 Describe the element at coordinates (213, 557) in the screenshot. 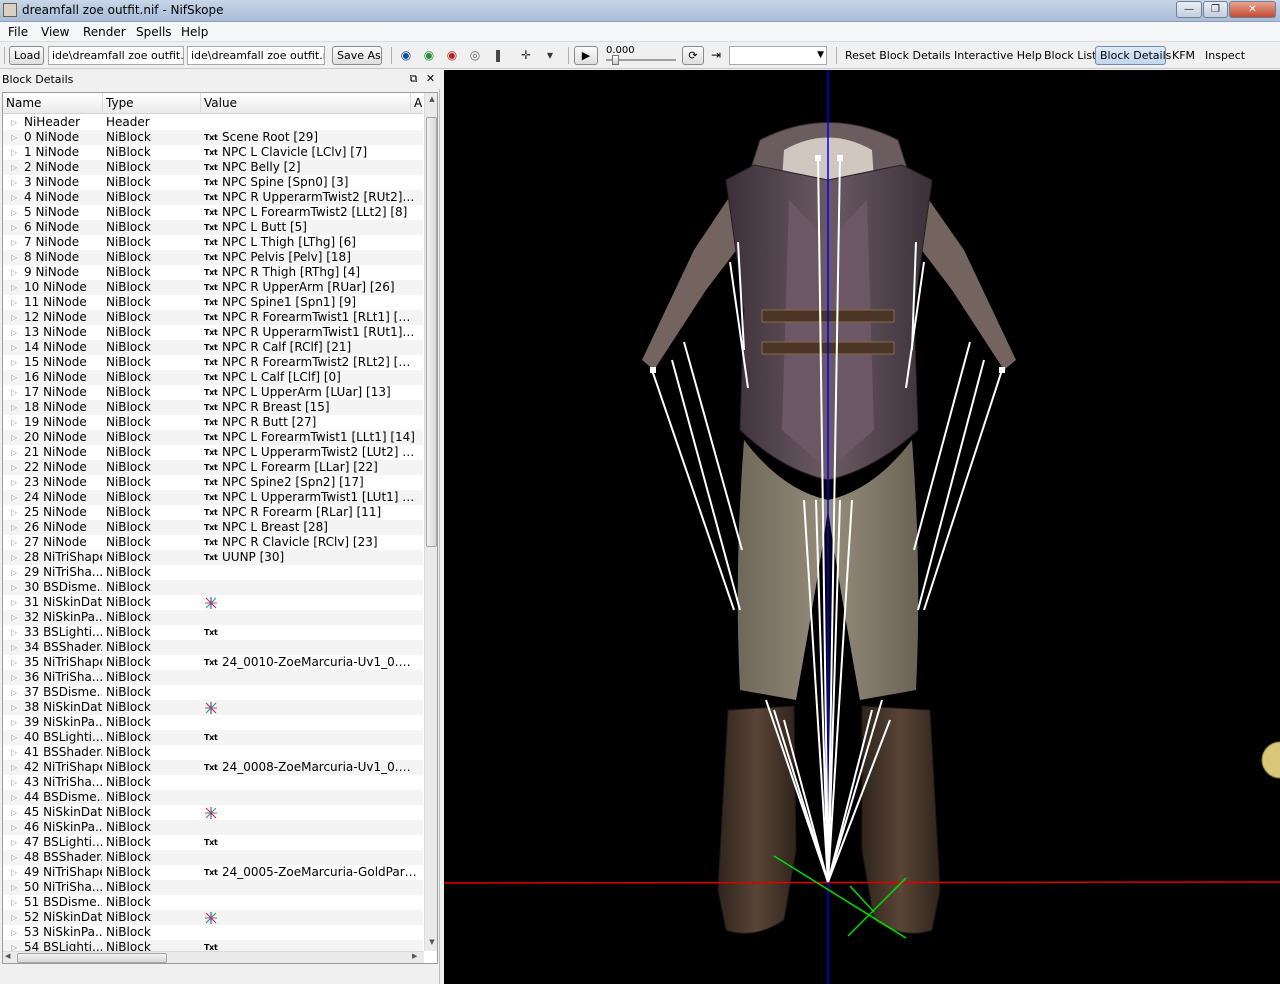

I see `table-row: ▷ 28 NiTriShape NiBlock Txt UUNP [30]` at that location.